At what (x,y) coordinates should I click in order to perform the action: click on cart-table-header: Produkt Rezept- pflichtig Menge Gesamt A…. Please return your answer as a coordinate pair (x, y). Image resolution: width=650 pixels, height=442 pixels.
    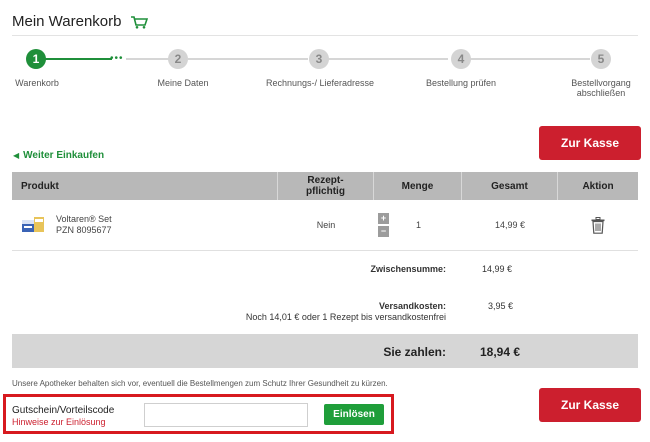
    Looking at the image, I should click on (325, 186).